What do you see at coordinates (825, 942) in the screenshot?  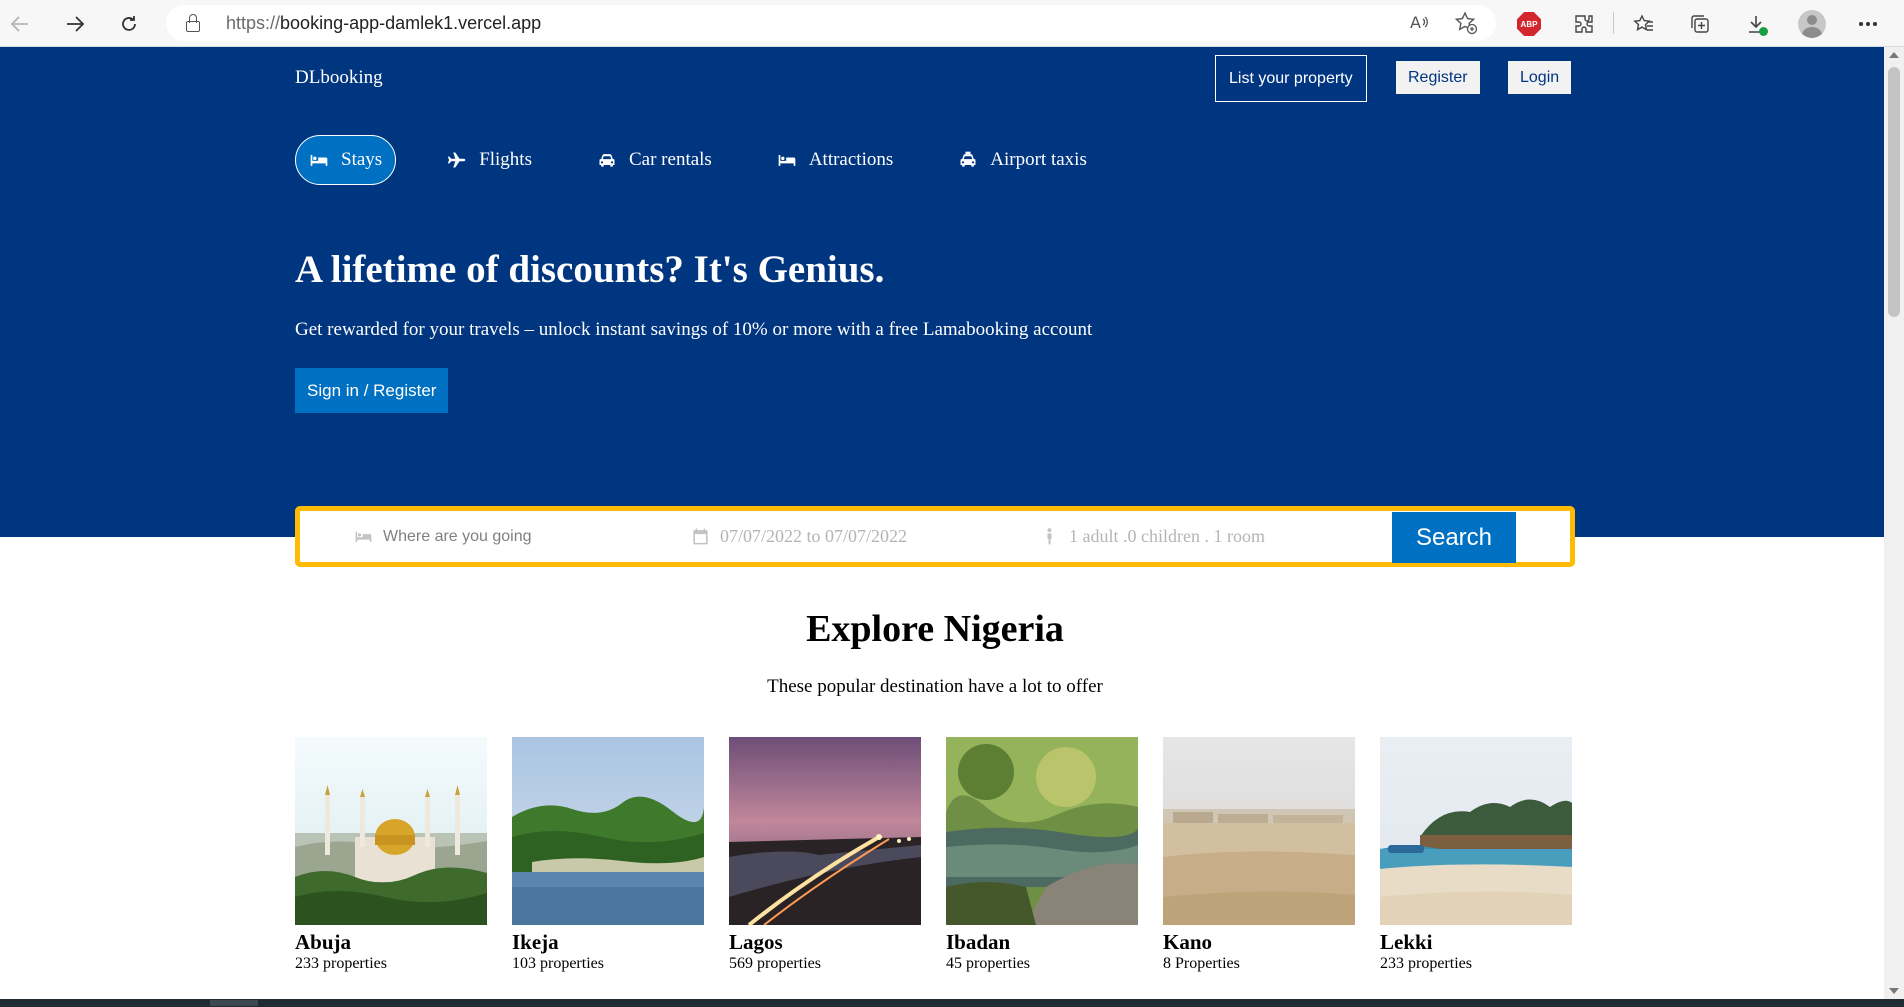 I see `city-name: Lagos` at bounding box center [825, 942].